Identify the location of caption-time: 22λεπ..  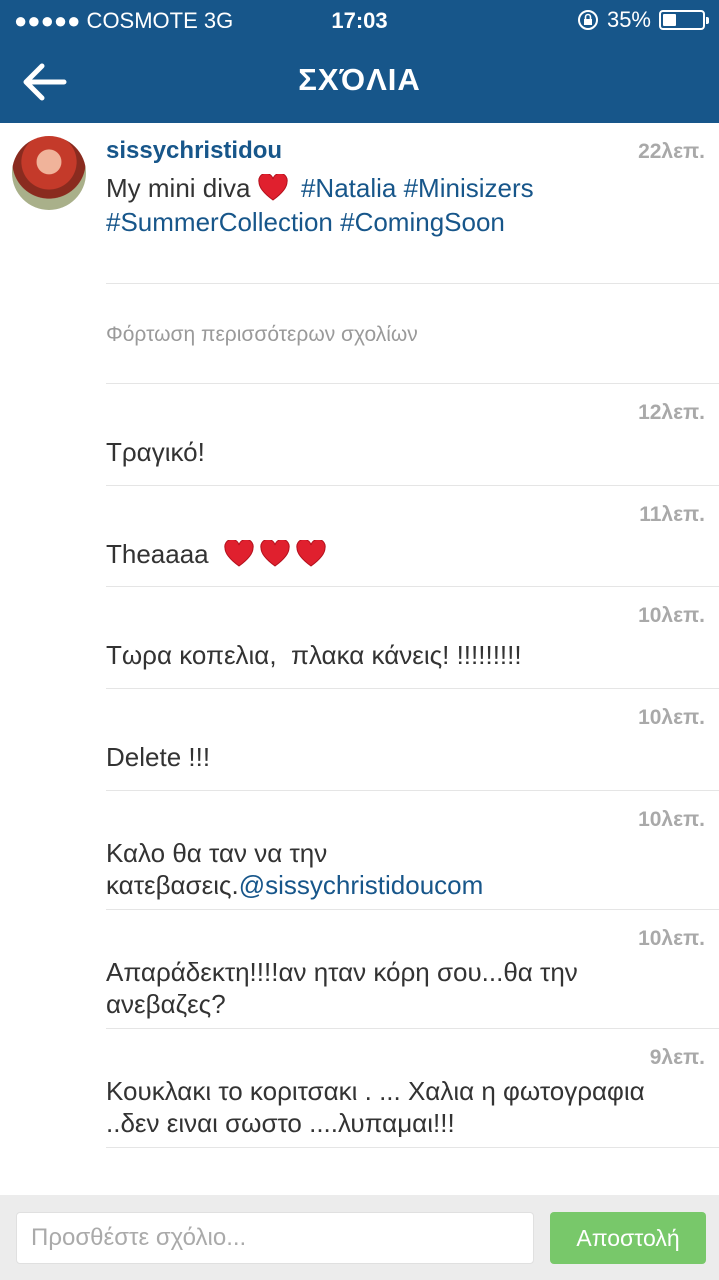
(671, 151).